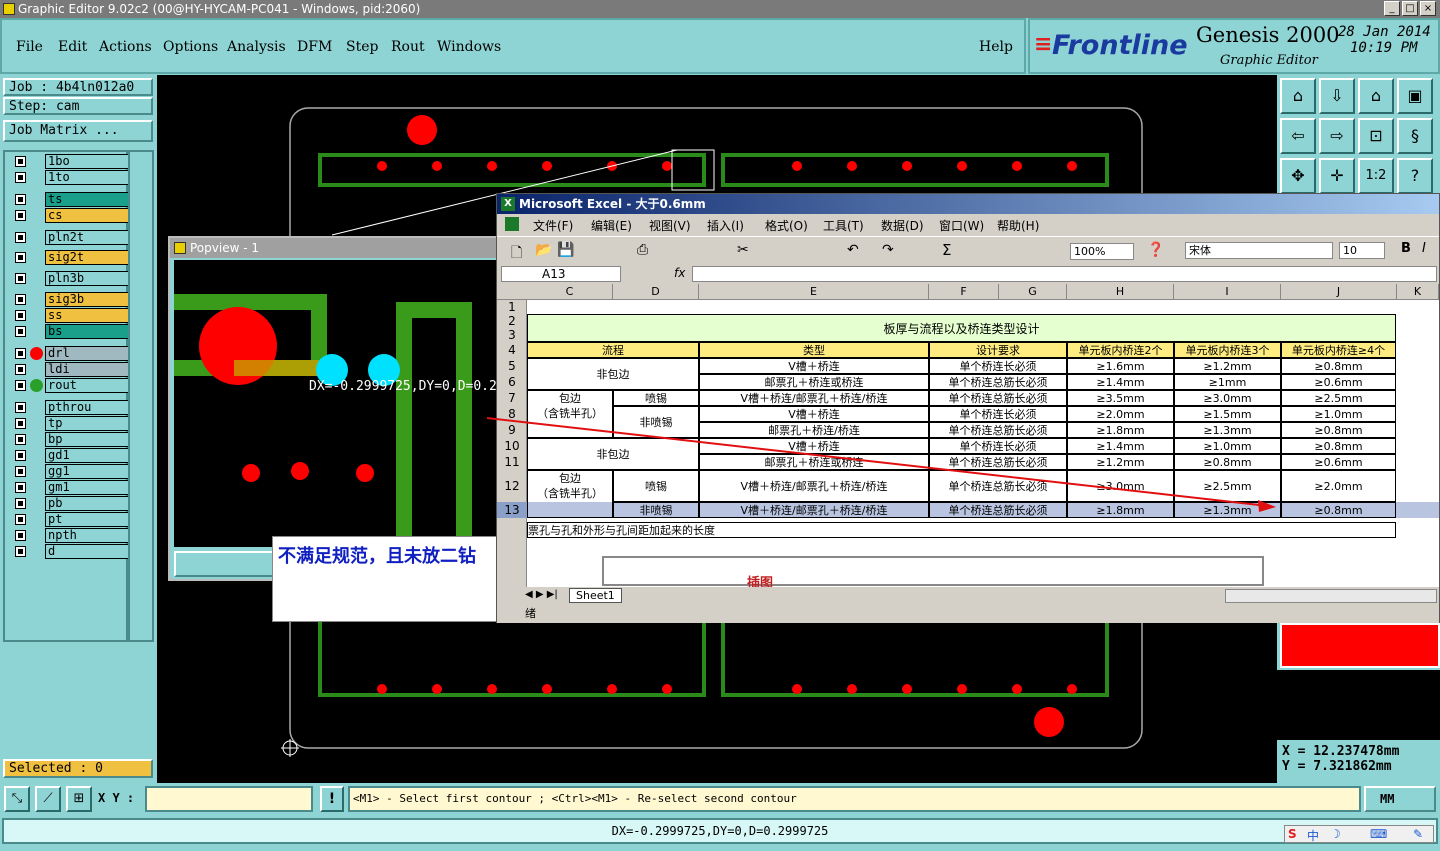  I want to click on menu-analysis: Analysis, so click(256, 47).